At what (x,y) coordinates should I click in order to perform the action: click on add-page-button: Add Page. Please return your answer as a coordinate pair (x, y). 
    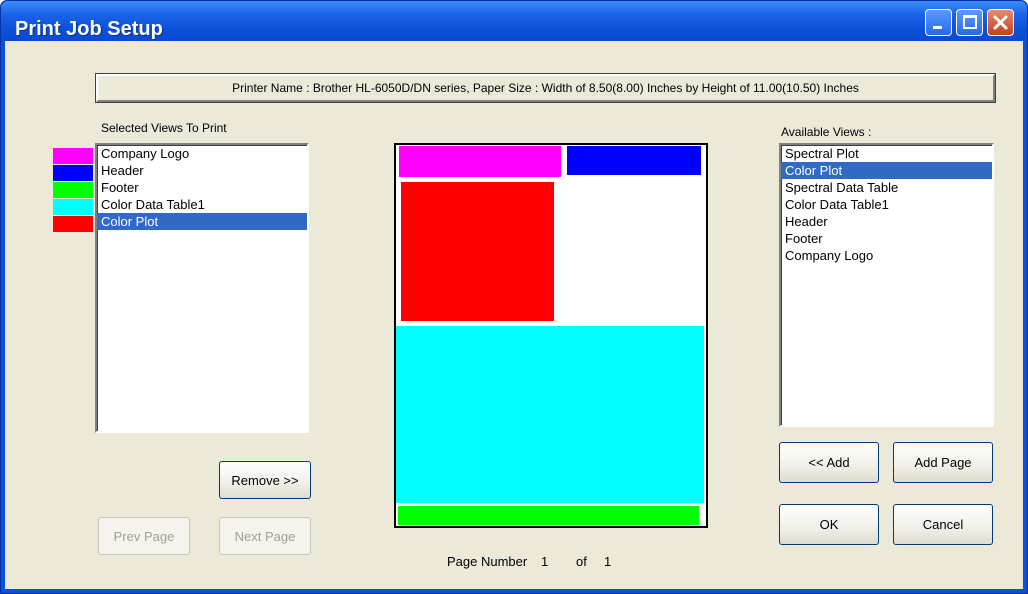
    Looking at the image, I should click on (943, 462).